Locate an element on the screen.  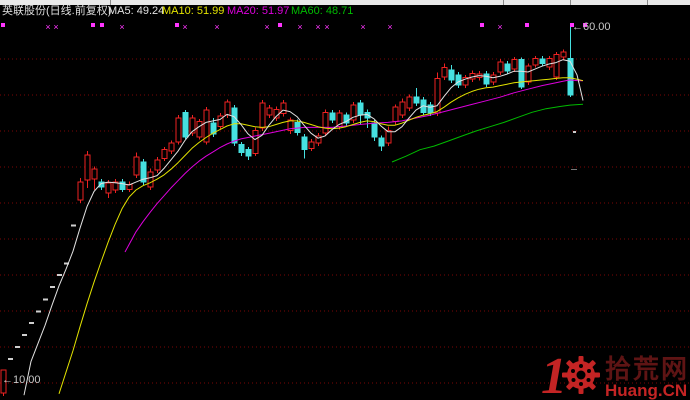
price-marker-low: ←10.00 is located at coordinates (21, 380).